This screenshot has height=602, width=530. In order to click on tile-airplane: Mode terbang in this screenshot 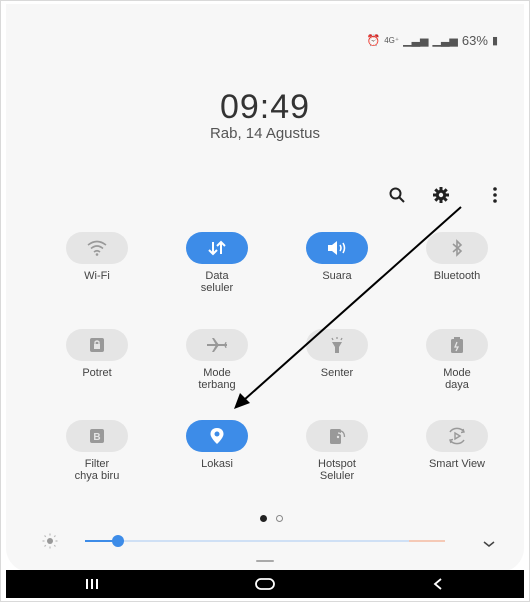, I will do `click(217, 360)`.